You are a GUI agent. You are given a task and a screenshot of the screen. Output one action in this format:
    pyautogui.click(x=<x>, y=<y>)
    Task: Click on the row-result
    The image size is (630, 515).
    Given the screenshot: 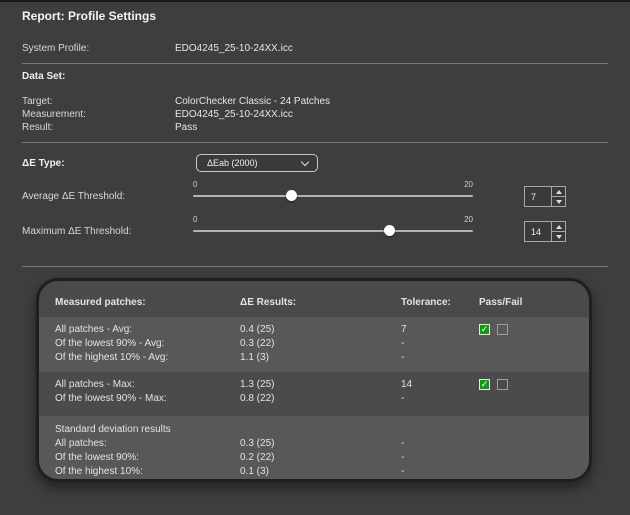 What is the action you would take?
    pyautogui.click(x=320, y=430)
    